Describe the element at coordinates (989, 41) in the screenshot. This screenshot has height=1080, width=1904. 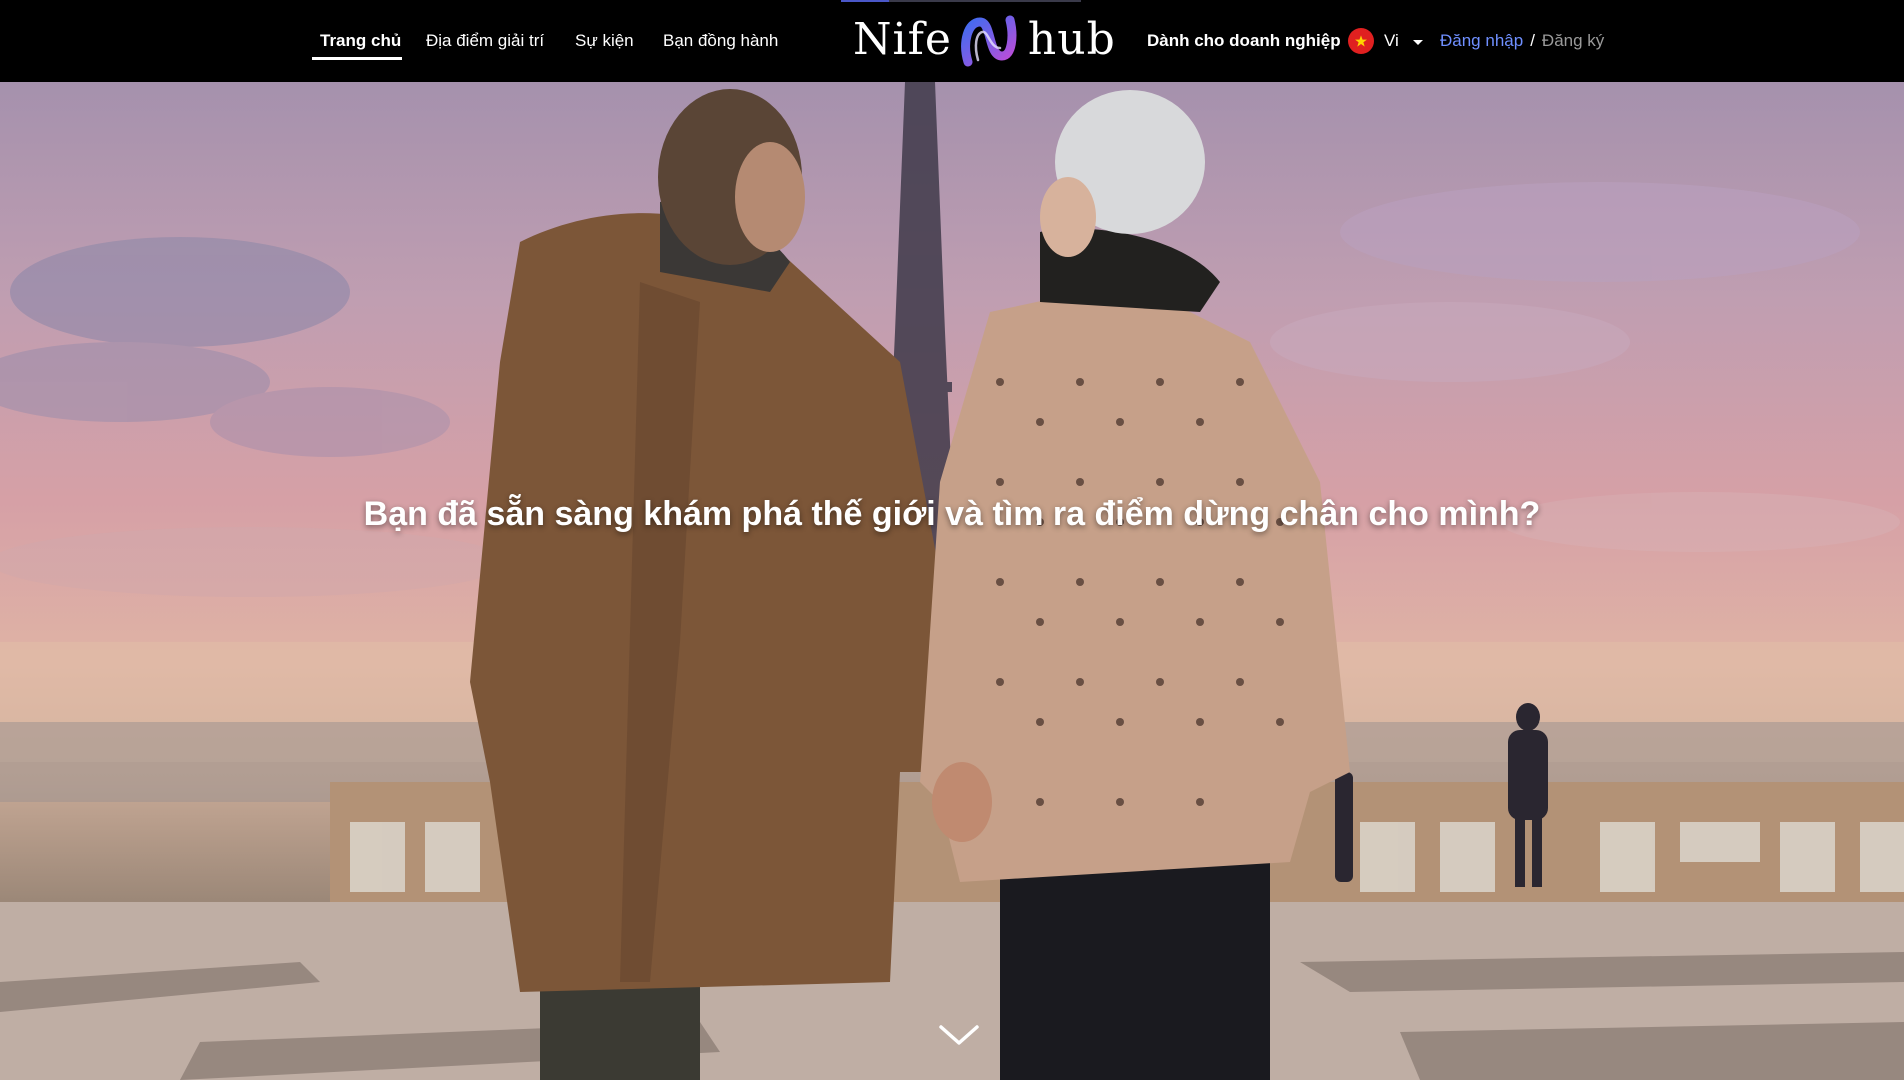
I see `nife-hub-logo-icon` at that location.